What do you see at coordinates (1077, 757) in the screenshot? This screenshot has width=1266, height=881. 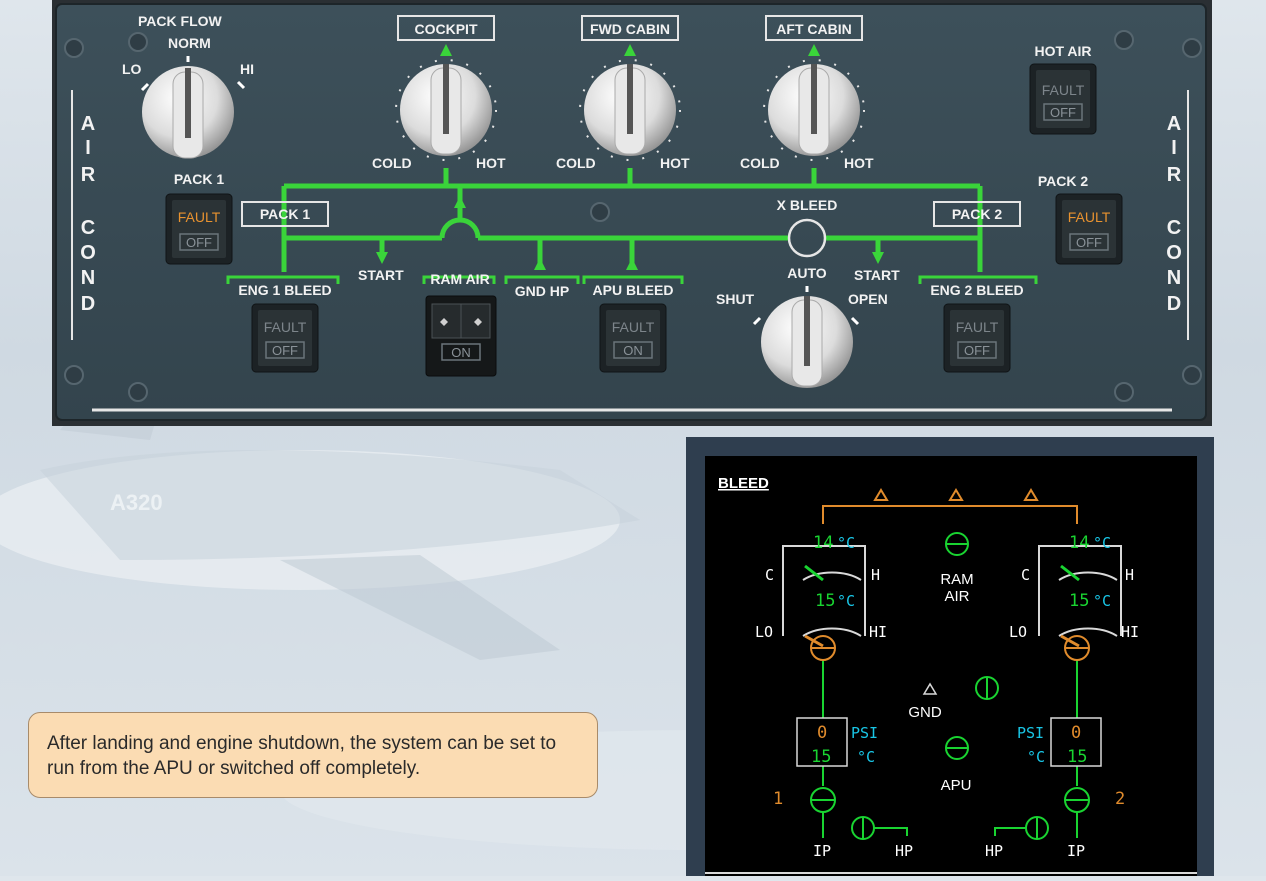 I see `right-precooler-temp: 15` at bounding box center [1077, 757].